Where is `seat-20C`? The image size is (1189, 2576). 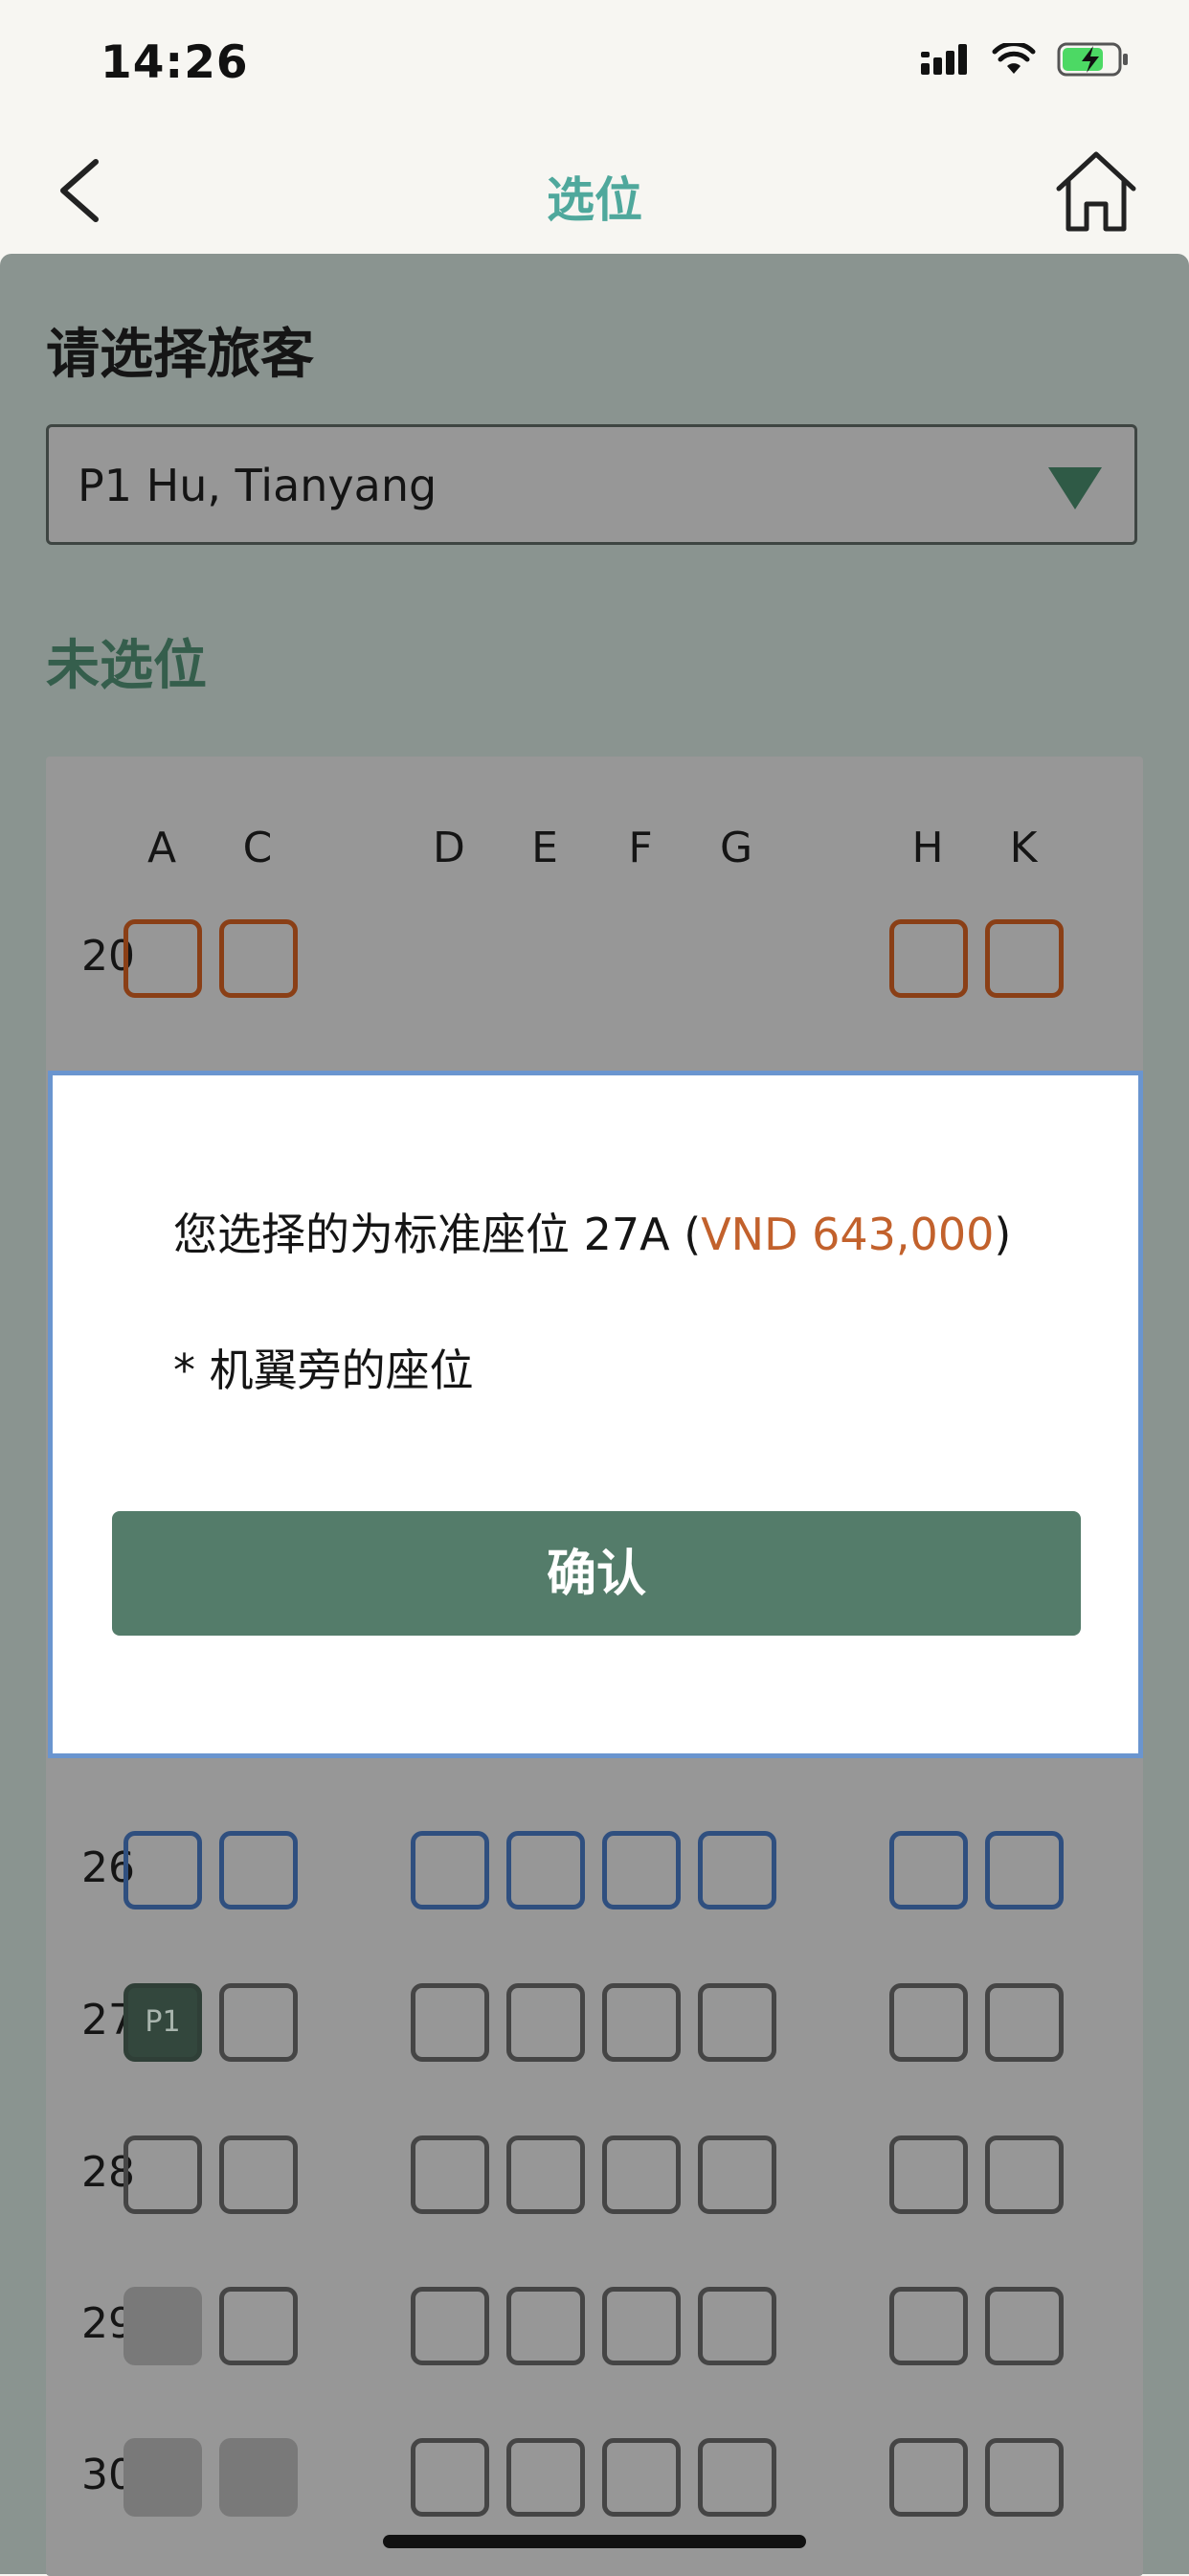
seat-20C is located at coordinates (258, 958).